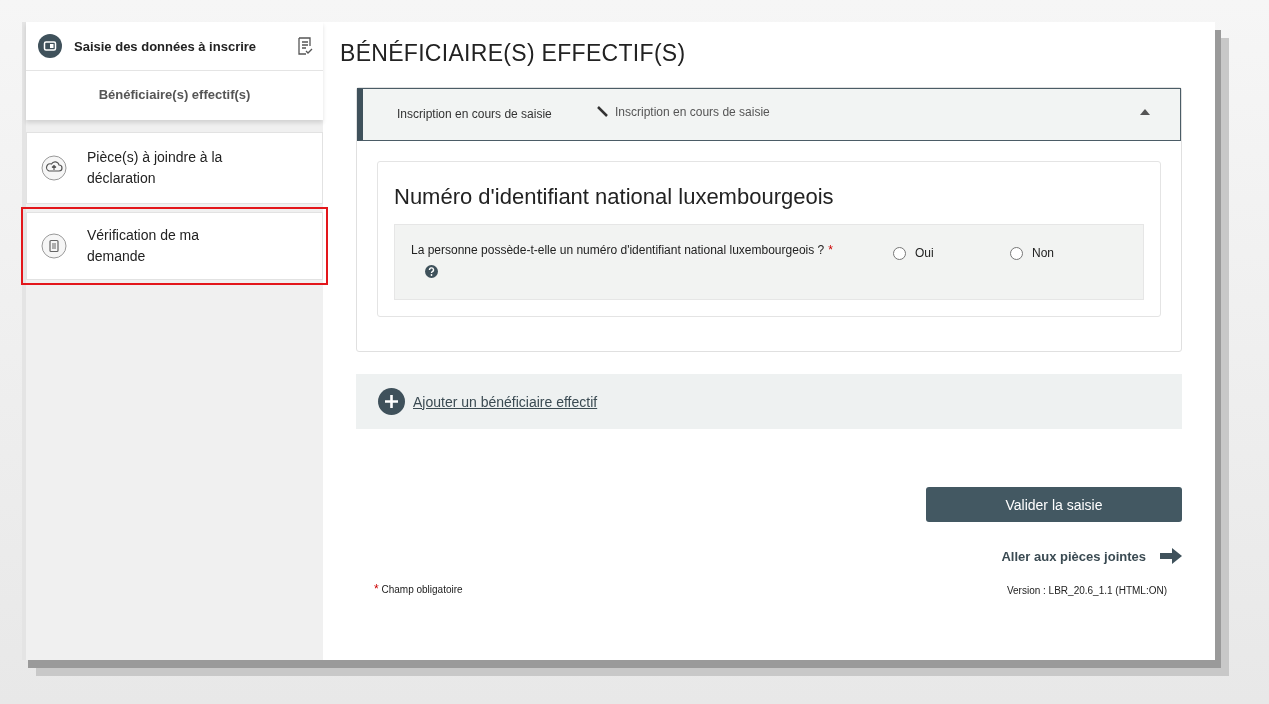 This screenshot has width=1269, height=704. What do you see at coordinates (951, 253) in the screenshot?
I see `radio-option: Oui` at bounding box center [951, 253].